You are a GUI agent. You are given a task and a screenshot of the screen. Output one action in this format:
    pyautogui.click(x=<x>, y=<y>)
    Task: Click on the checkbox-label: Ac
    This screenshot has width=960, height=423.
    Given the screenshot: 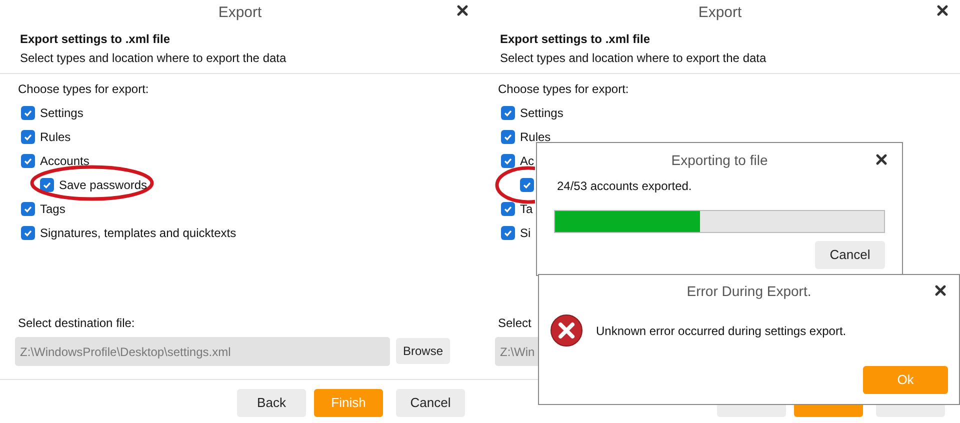 What is the action you would take?
    pyautogui.click(x=527, y=161)
    